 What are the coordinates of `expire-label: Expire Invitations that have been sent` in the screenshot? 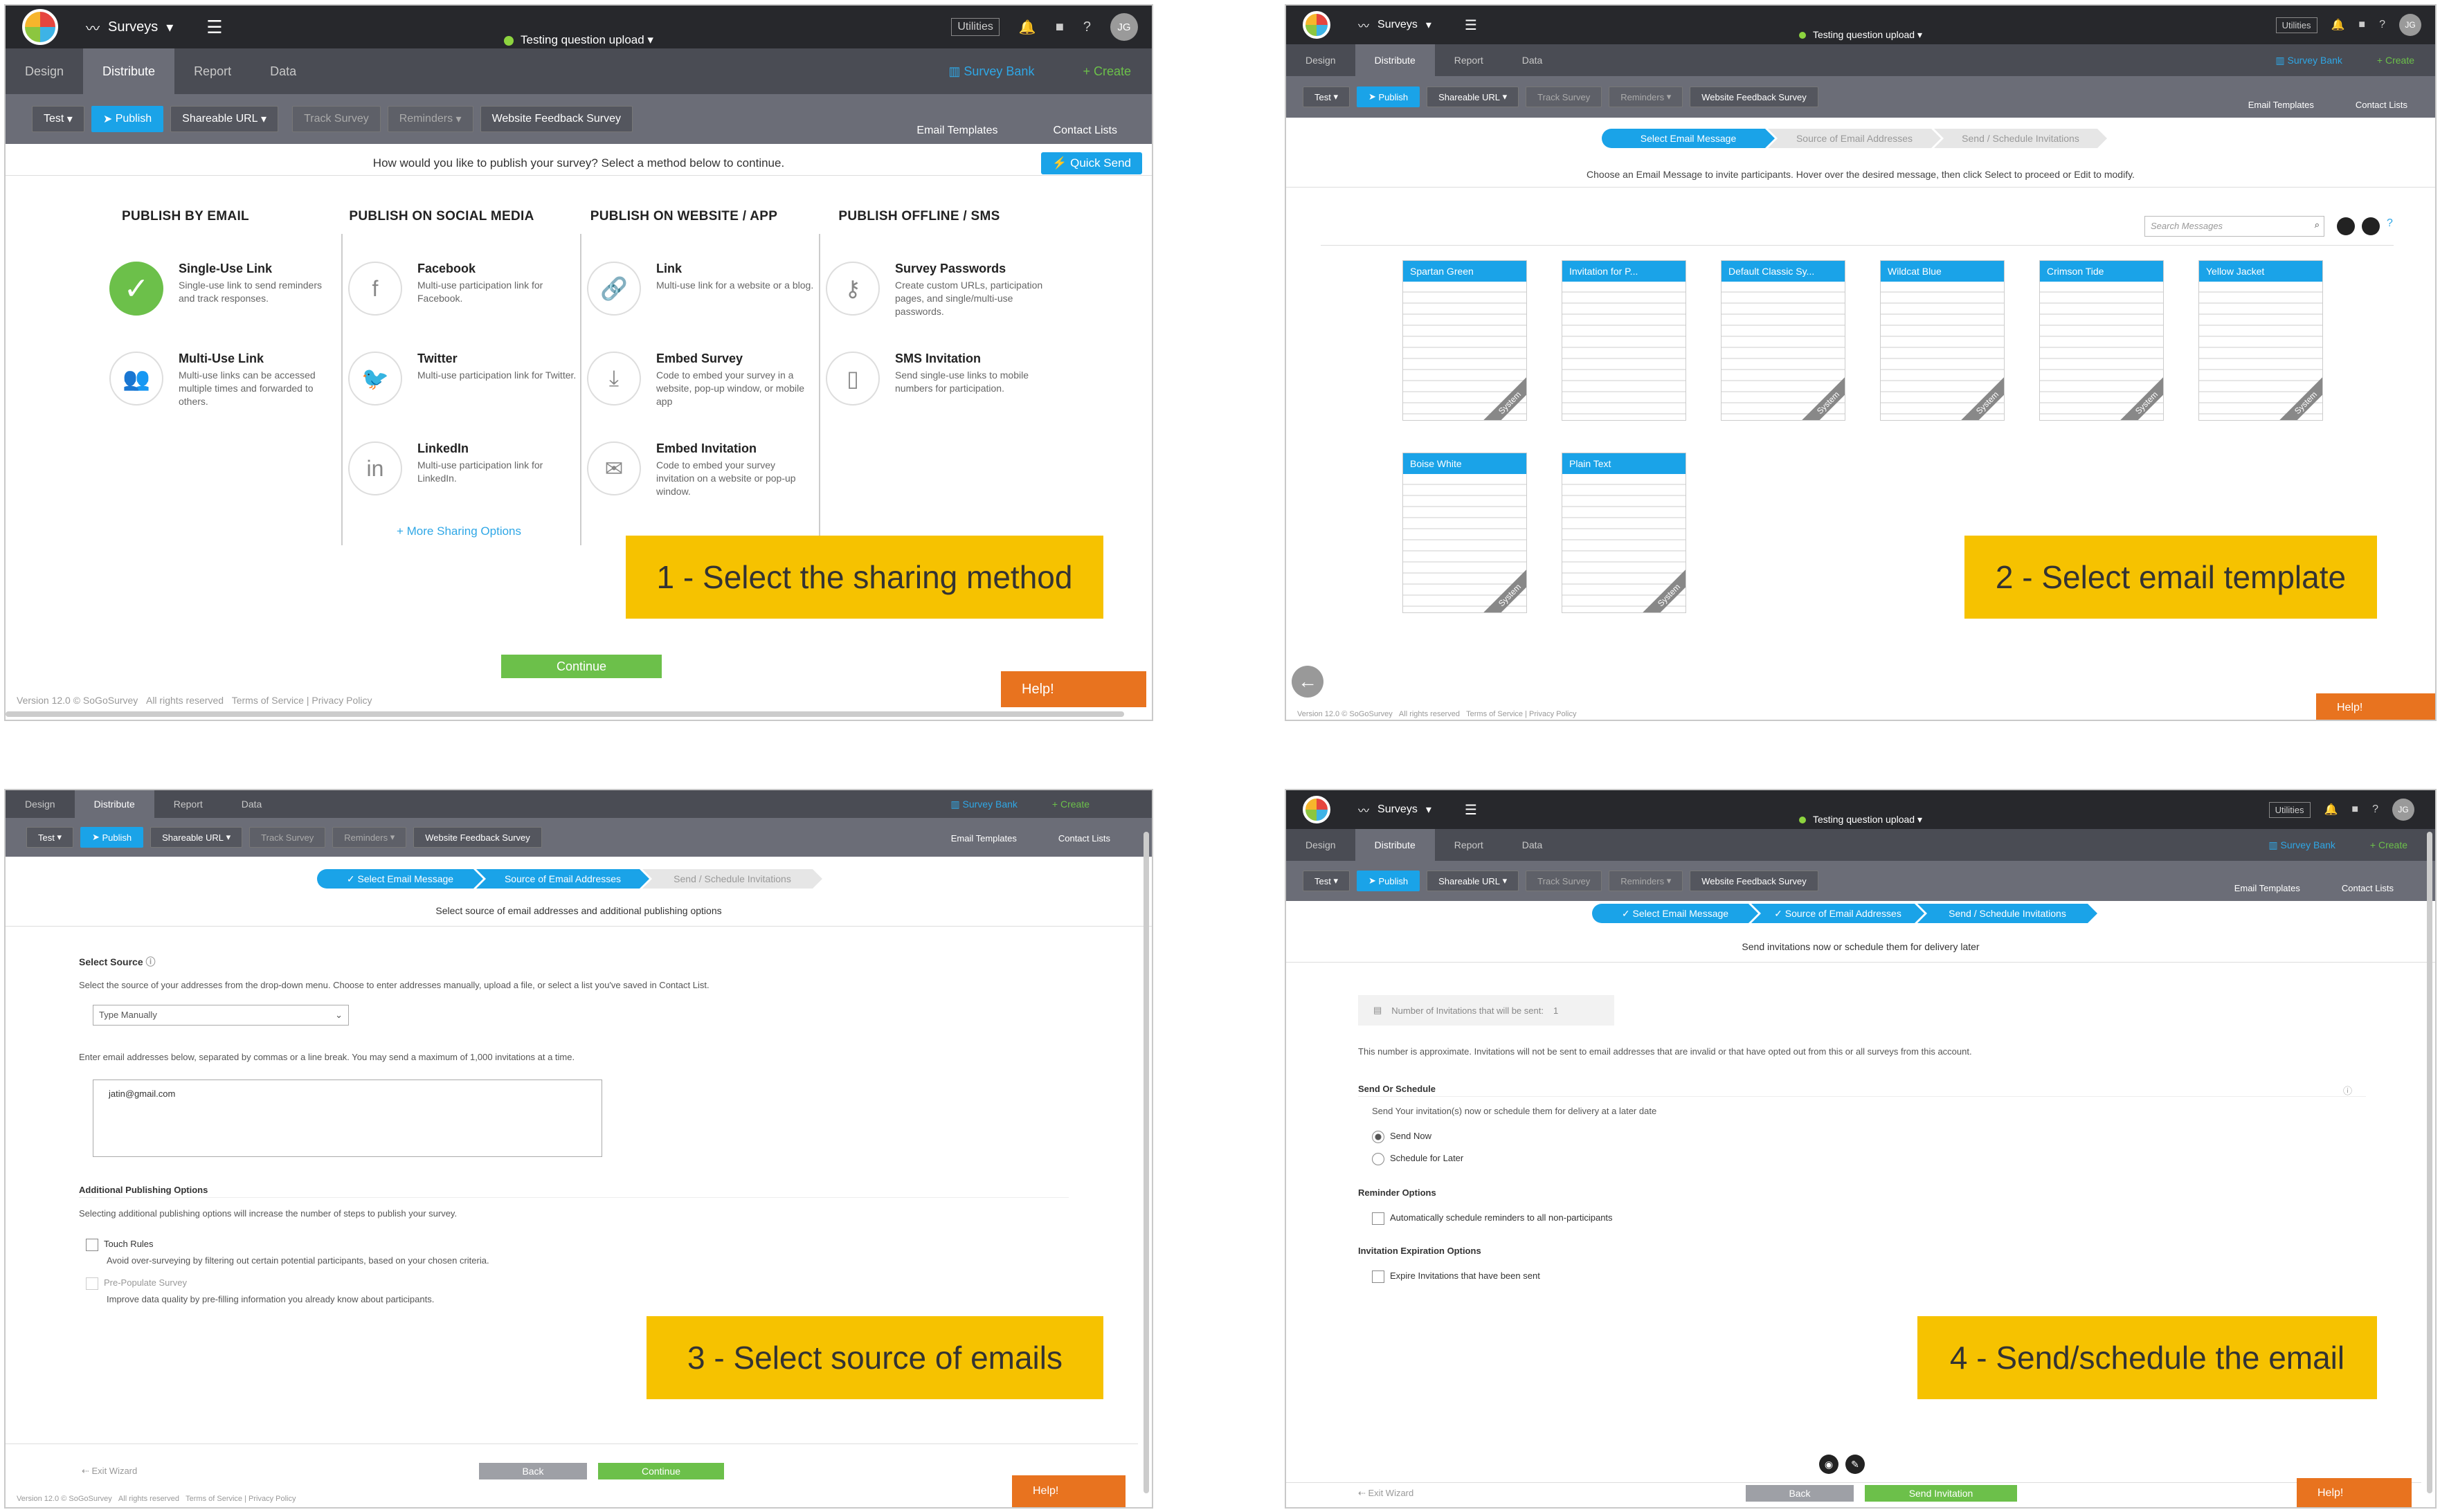 It's located at (1465, 1275).